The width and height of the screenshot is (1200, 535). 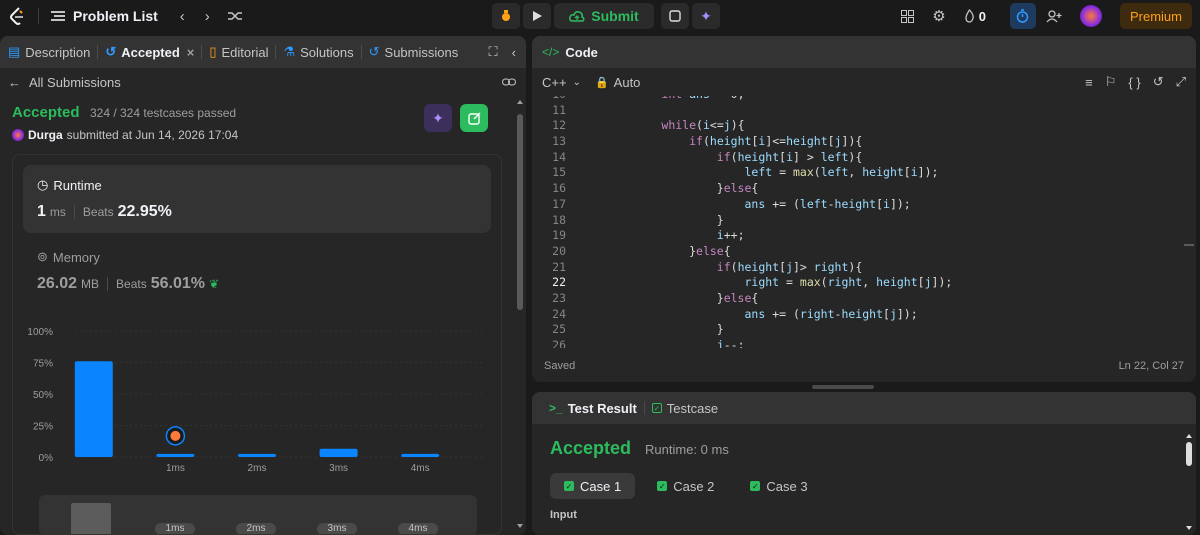 What do you see at coordinates (493, 52) in the screenshot?
I see `maximize-icon: ⛶` at bounding box center [493, 52].